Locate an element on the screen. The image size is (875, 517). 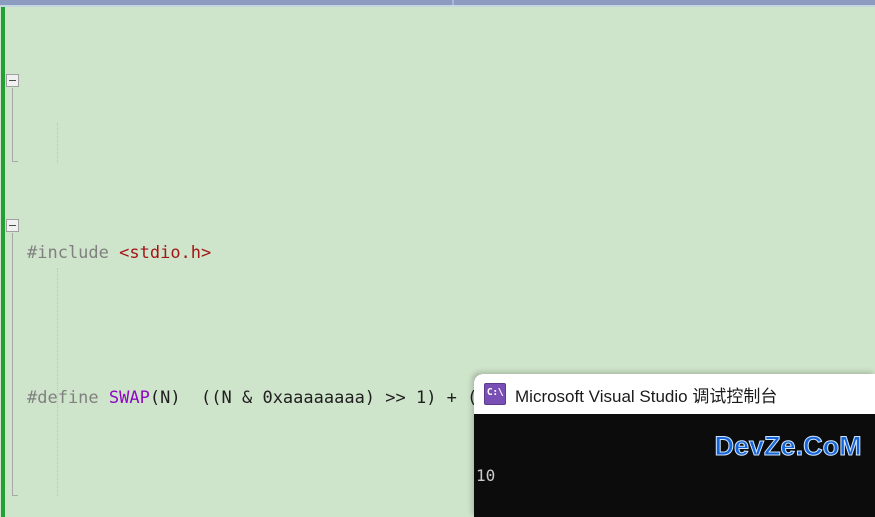
console-title: Microsoft Visual Studio 调试控制台 is located at coordinates (646, 396).